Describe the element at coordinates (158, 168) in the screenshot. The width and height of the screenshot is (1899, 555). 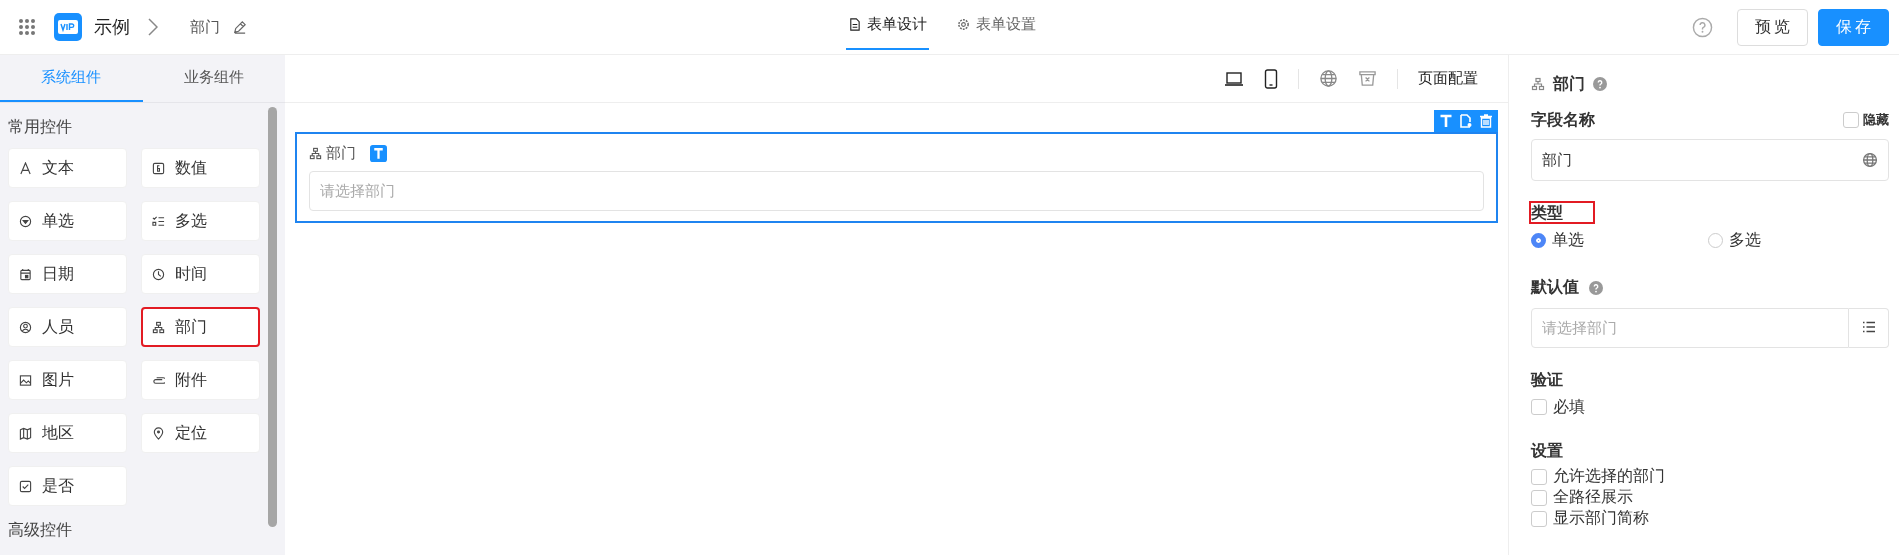
I see `number-box-icon` at that location.